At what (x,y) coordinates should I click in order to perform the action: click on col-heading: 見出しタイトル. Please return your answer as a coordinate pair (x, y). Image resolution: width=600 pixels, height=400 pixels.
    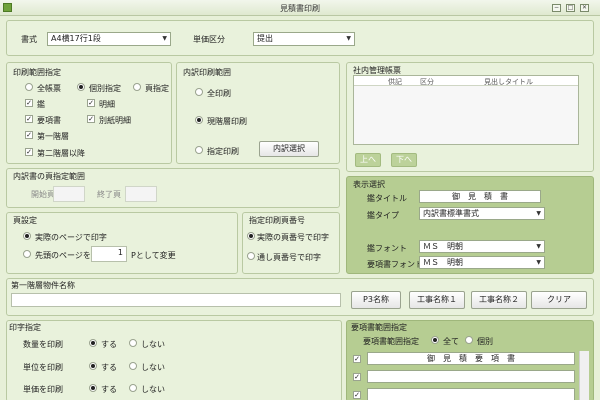
    Looking at the image, I should click on (508, 82).